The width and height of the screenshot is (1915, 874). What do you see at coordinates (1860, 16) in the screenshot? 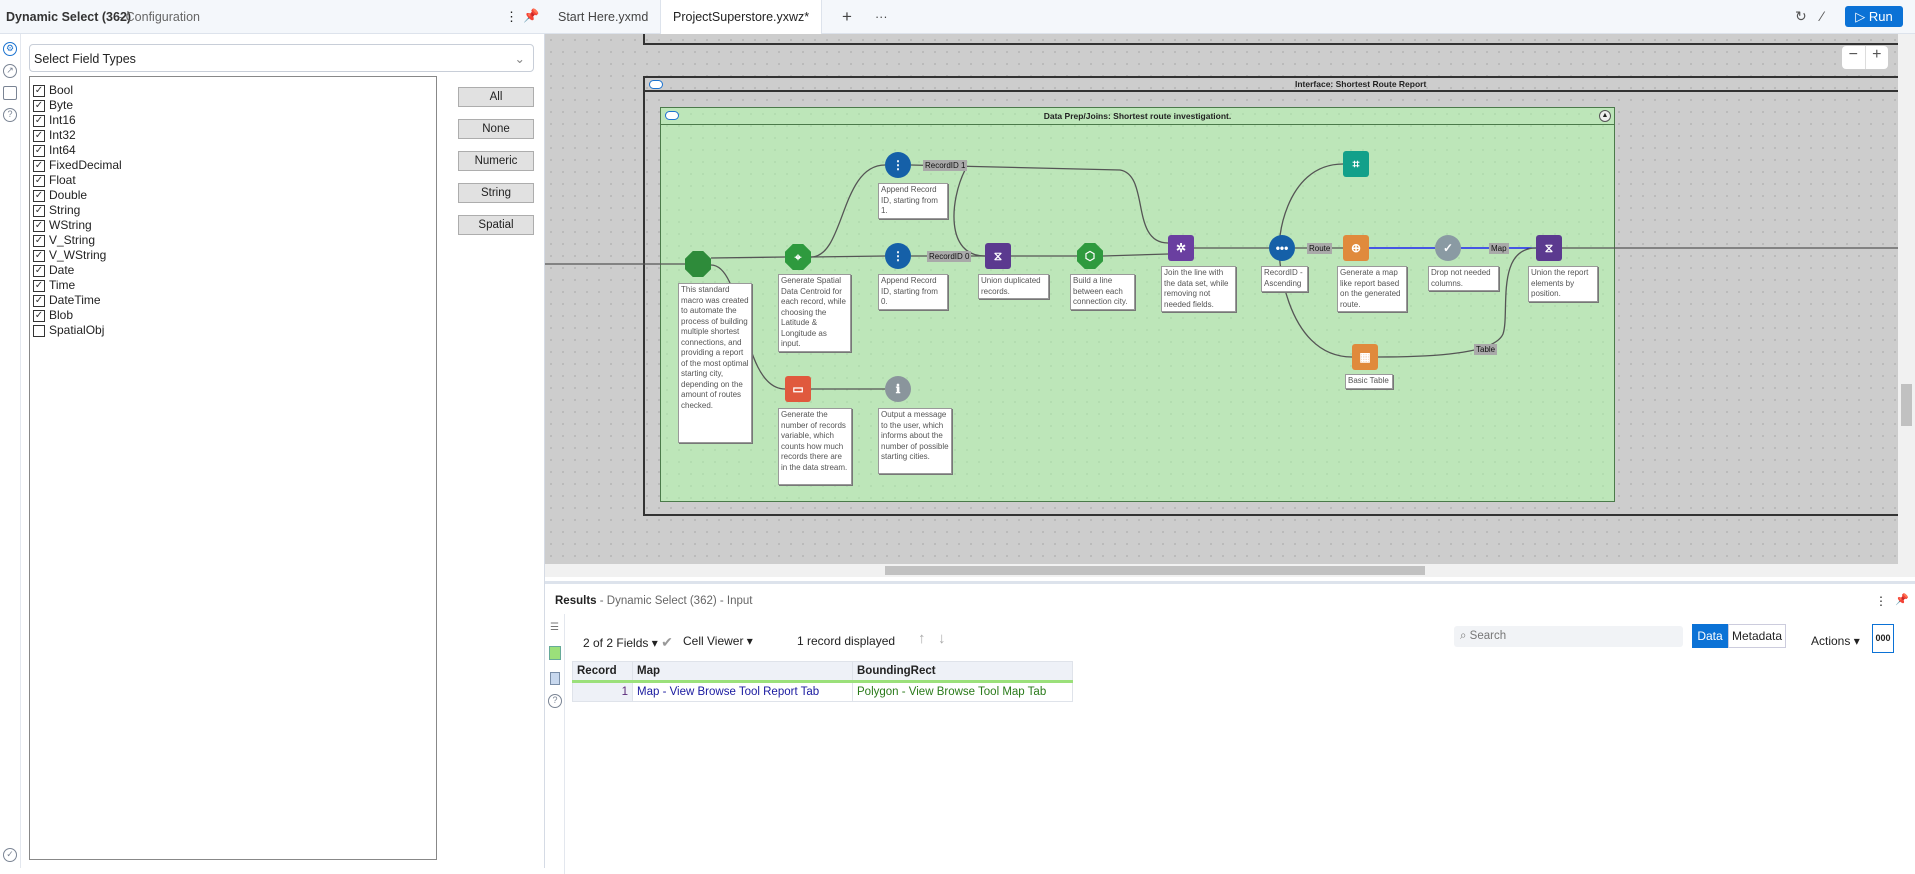
I see `play-icon: ▷` at bounding box center [1860, 16].